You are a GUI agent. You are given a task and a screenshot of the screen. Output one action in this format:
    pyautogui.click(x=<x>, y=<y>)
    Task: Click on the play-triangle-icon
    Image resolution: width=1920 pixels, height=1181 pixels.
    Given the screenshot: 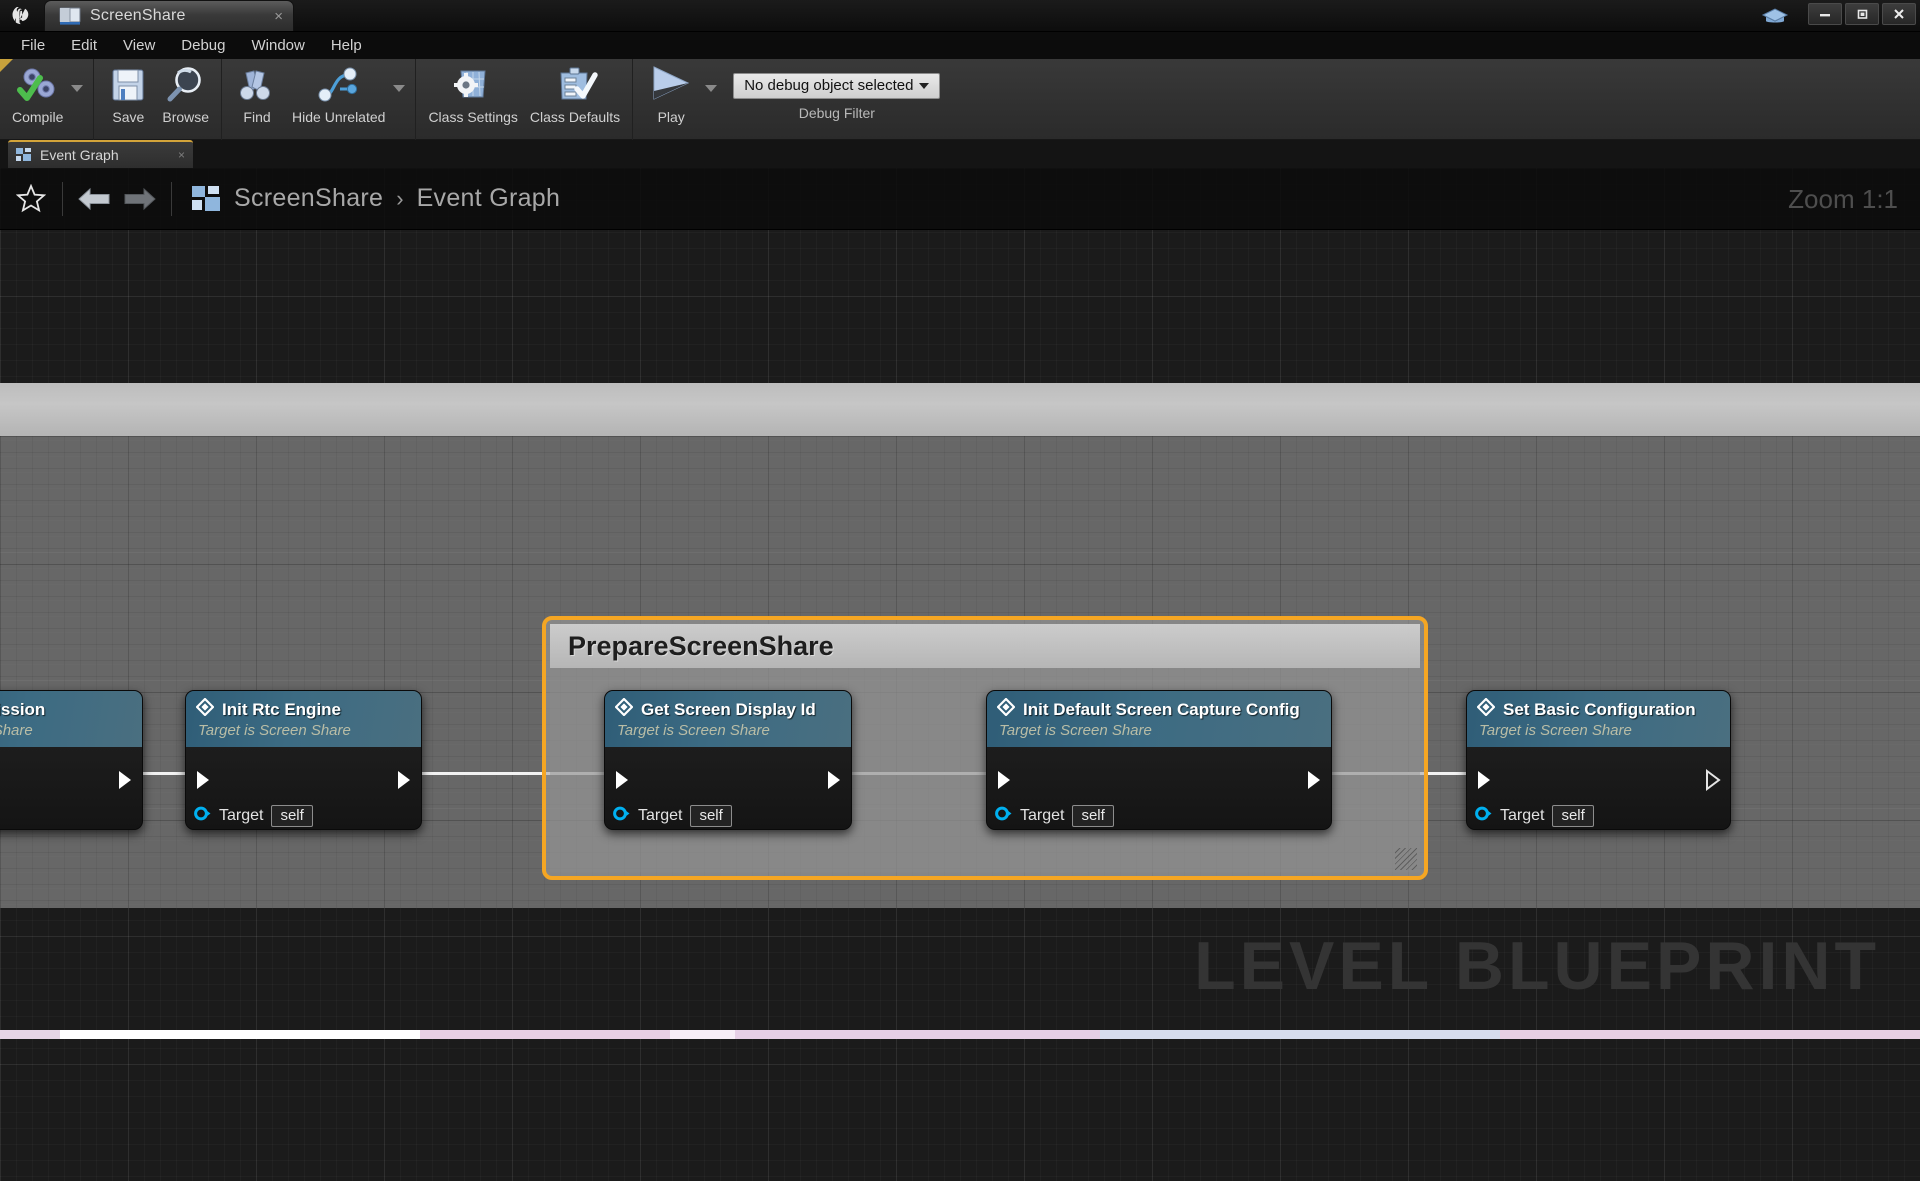 What is the action you would take?
    pyautogui.click(x=671, y=85)
    